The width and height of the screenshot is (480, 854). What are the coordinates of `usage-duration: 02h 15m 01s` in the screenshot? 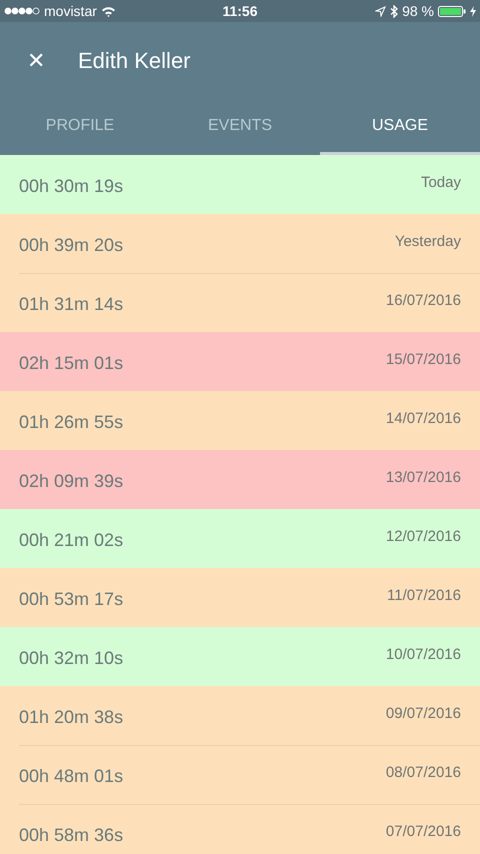 It's located at (71, 364).